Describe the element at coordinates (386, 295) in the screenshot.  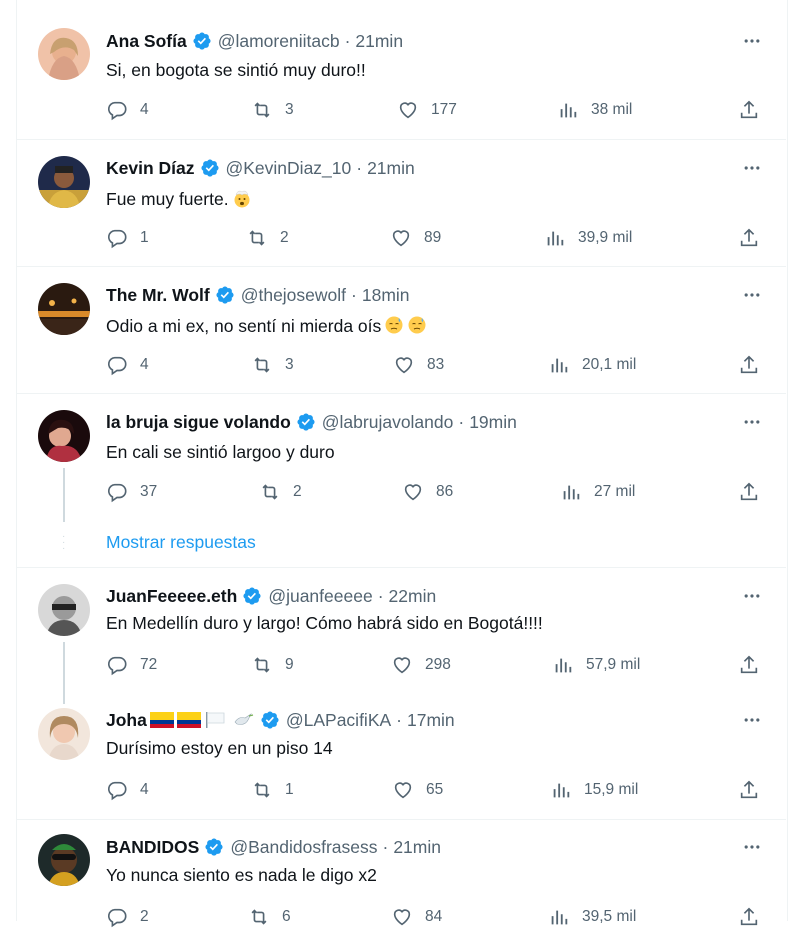
I see `timestamp: 18min` at that location.